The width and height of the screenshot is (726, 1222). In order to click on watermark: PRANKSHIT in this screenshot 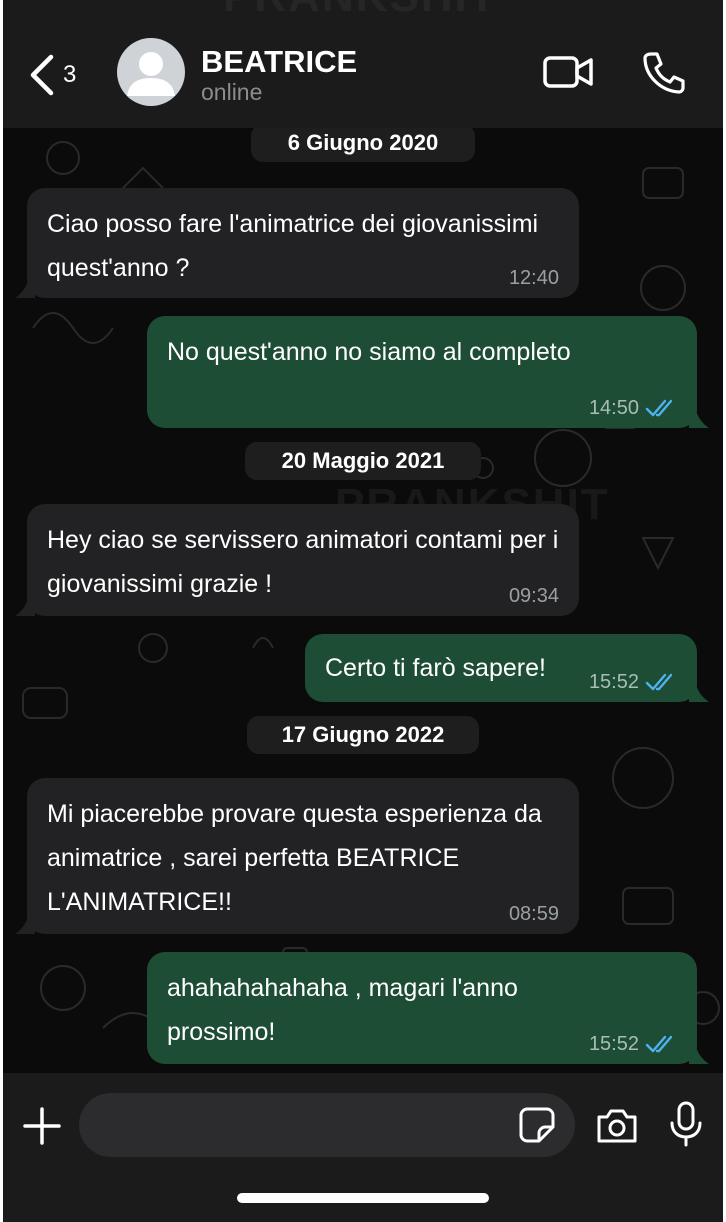, I will do `click(360, 11)`.